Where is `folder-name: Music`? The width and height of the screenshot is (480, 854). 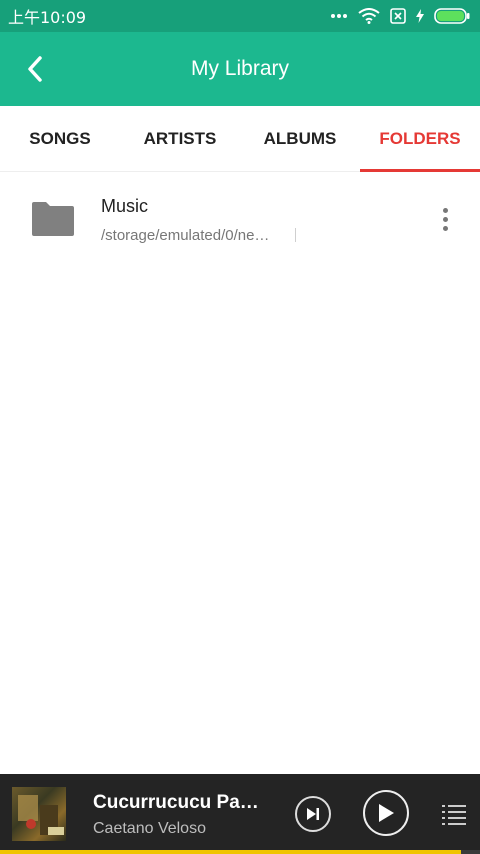
folder-name: Music is located at coordinates (125, 206).